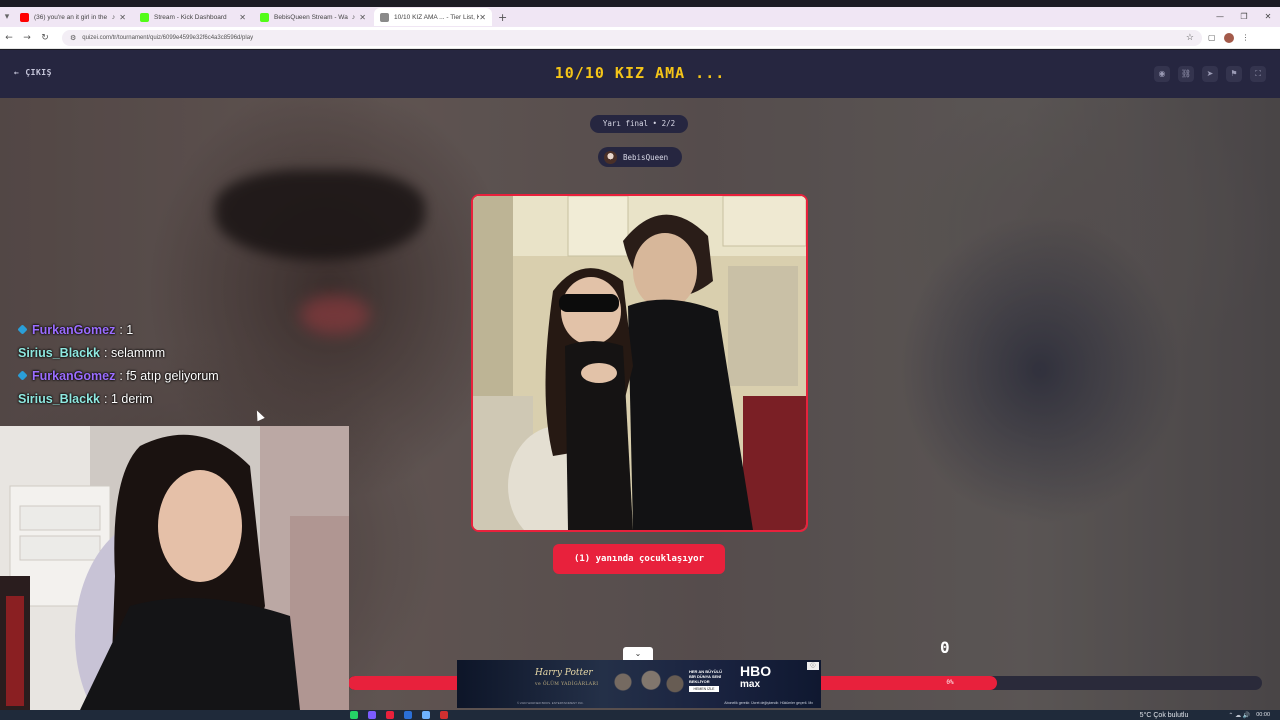  I want to click on round-badge: Yarı final • 2/2, so click(639, 124).